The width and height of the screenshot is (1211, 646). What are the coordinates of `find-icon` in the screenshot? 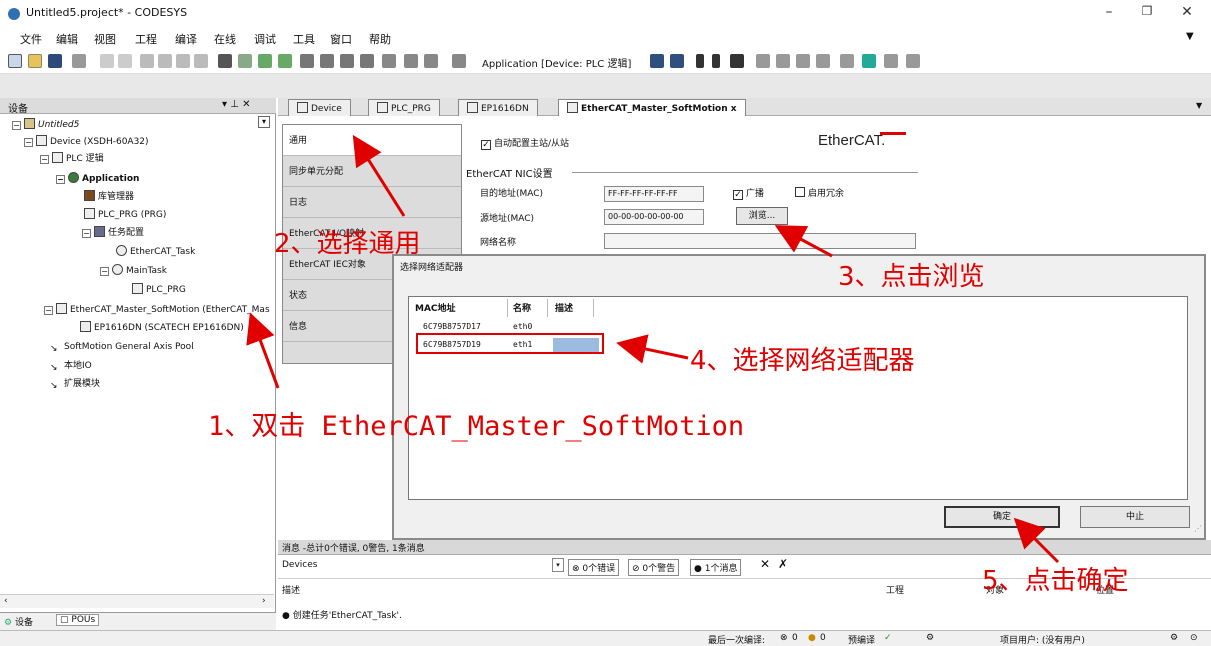 It's located at (225, 61).